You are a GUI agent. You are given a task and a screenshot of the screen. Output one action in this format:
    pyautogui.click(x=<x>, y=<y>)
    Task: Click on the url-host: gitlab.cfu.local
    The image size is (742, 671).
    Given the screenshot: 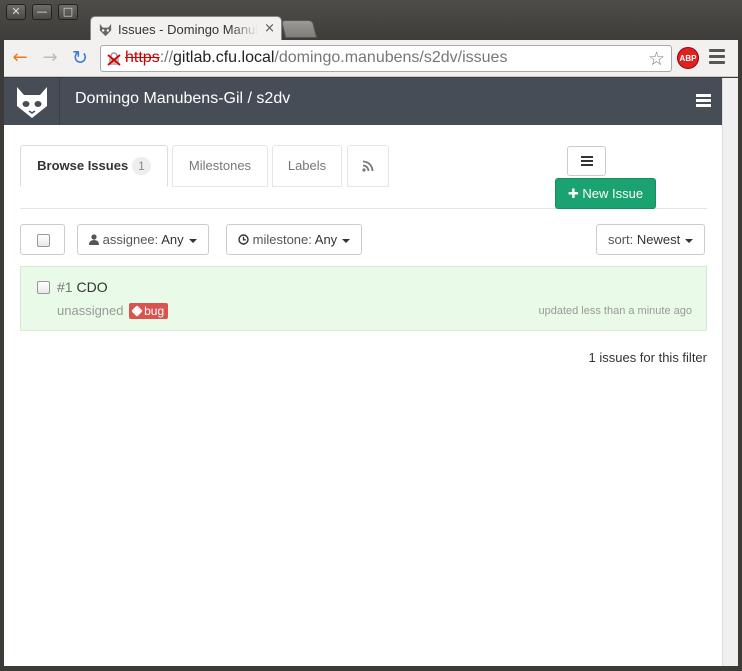 What is the action you would take?
    pyautogui.click(x=224, y=57)
    